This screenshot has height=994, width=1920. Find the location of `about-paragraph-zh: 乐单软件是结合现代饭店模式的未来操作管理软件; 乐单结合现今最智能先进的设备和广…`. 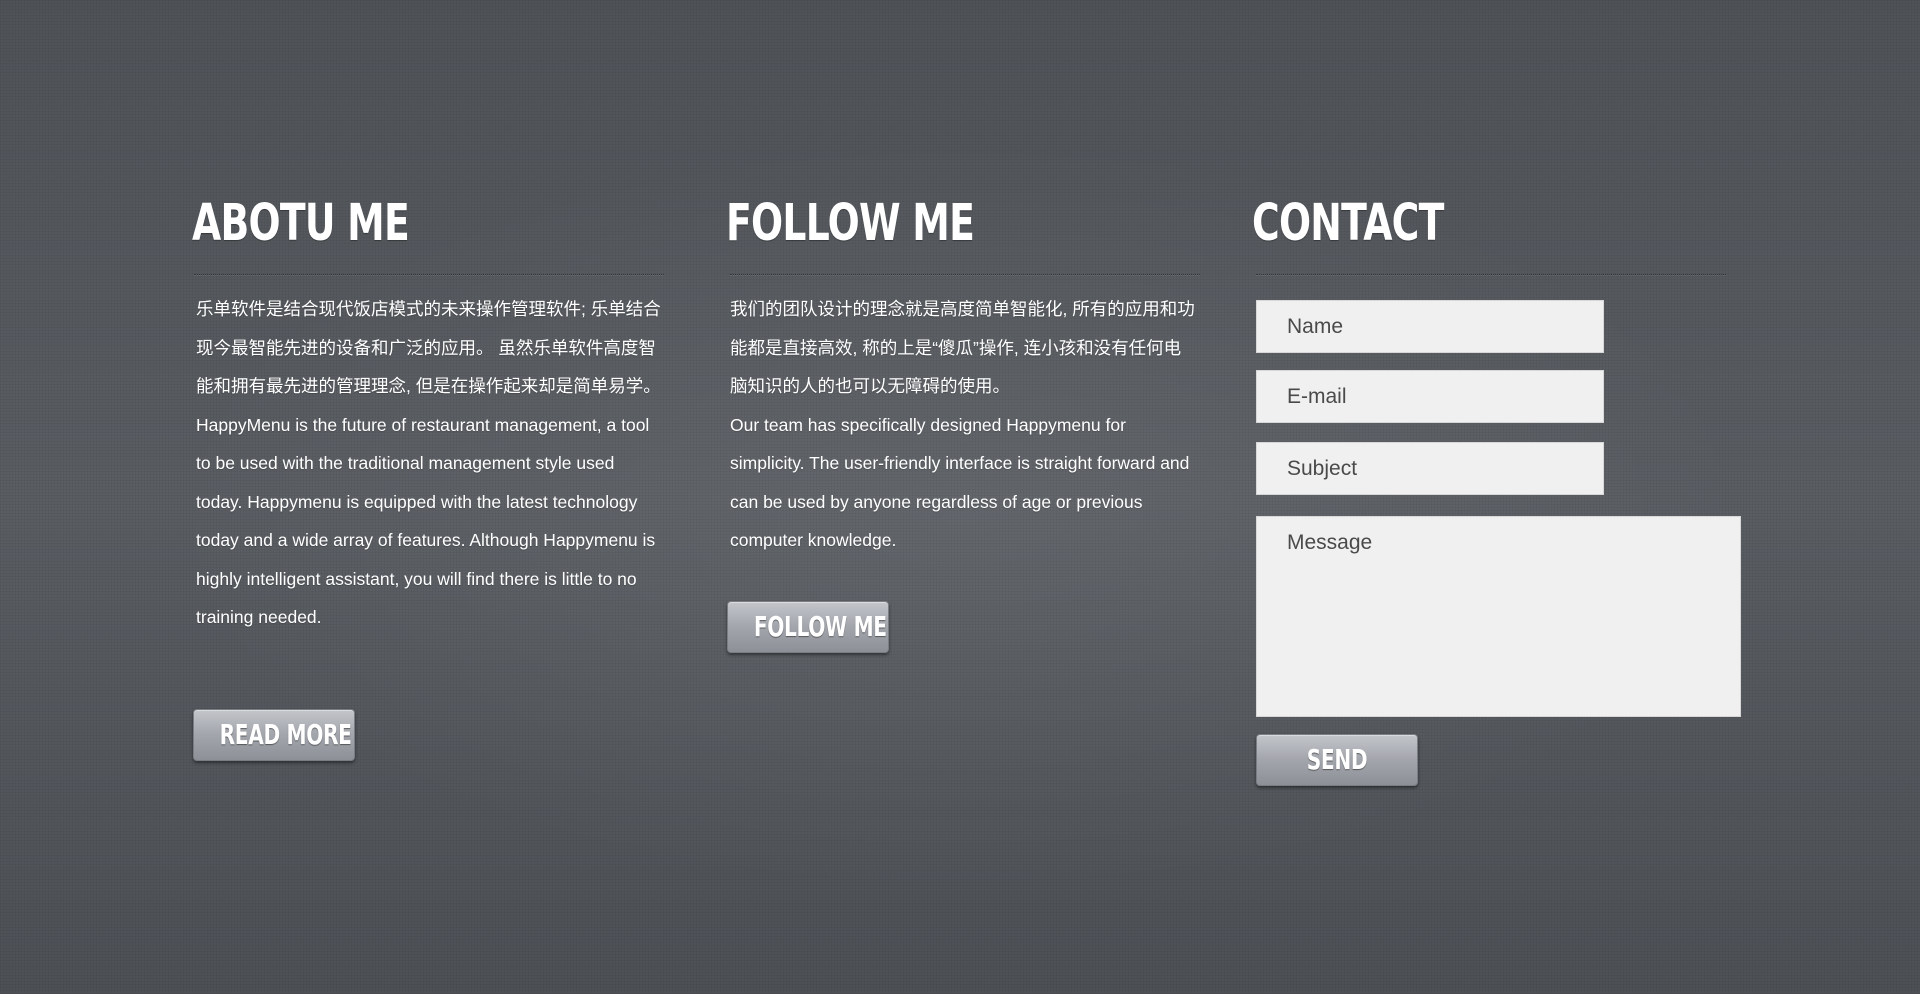

about-paragraph-zh: 乐单软件是结合现代饭店模式的未来操作管理软件; 乐单结合现今最智能先进的设备和广… is located at coordinates (428, 347).